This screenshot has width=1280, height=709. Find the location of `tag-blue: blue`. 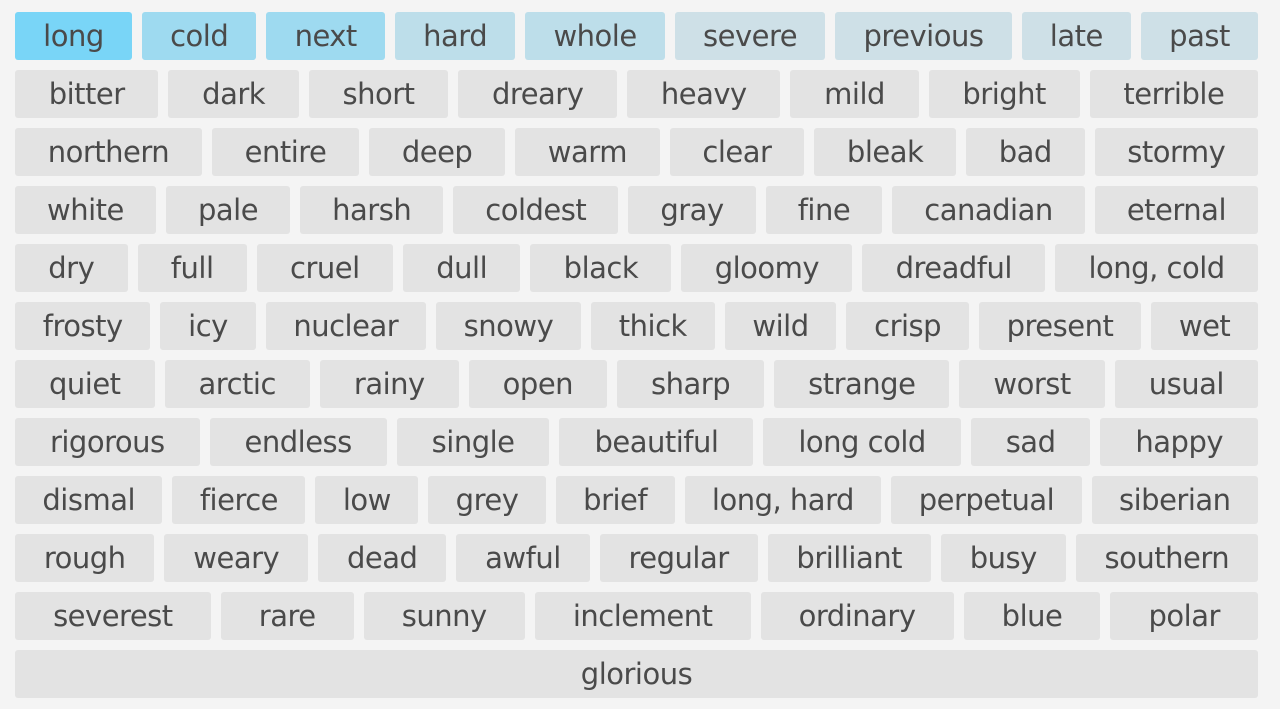

tag-blue: blue is located at coordinates (1032, 616).